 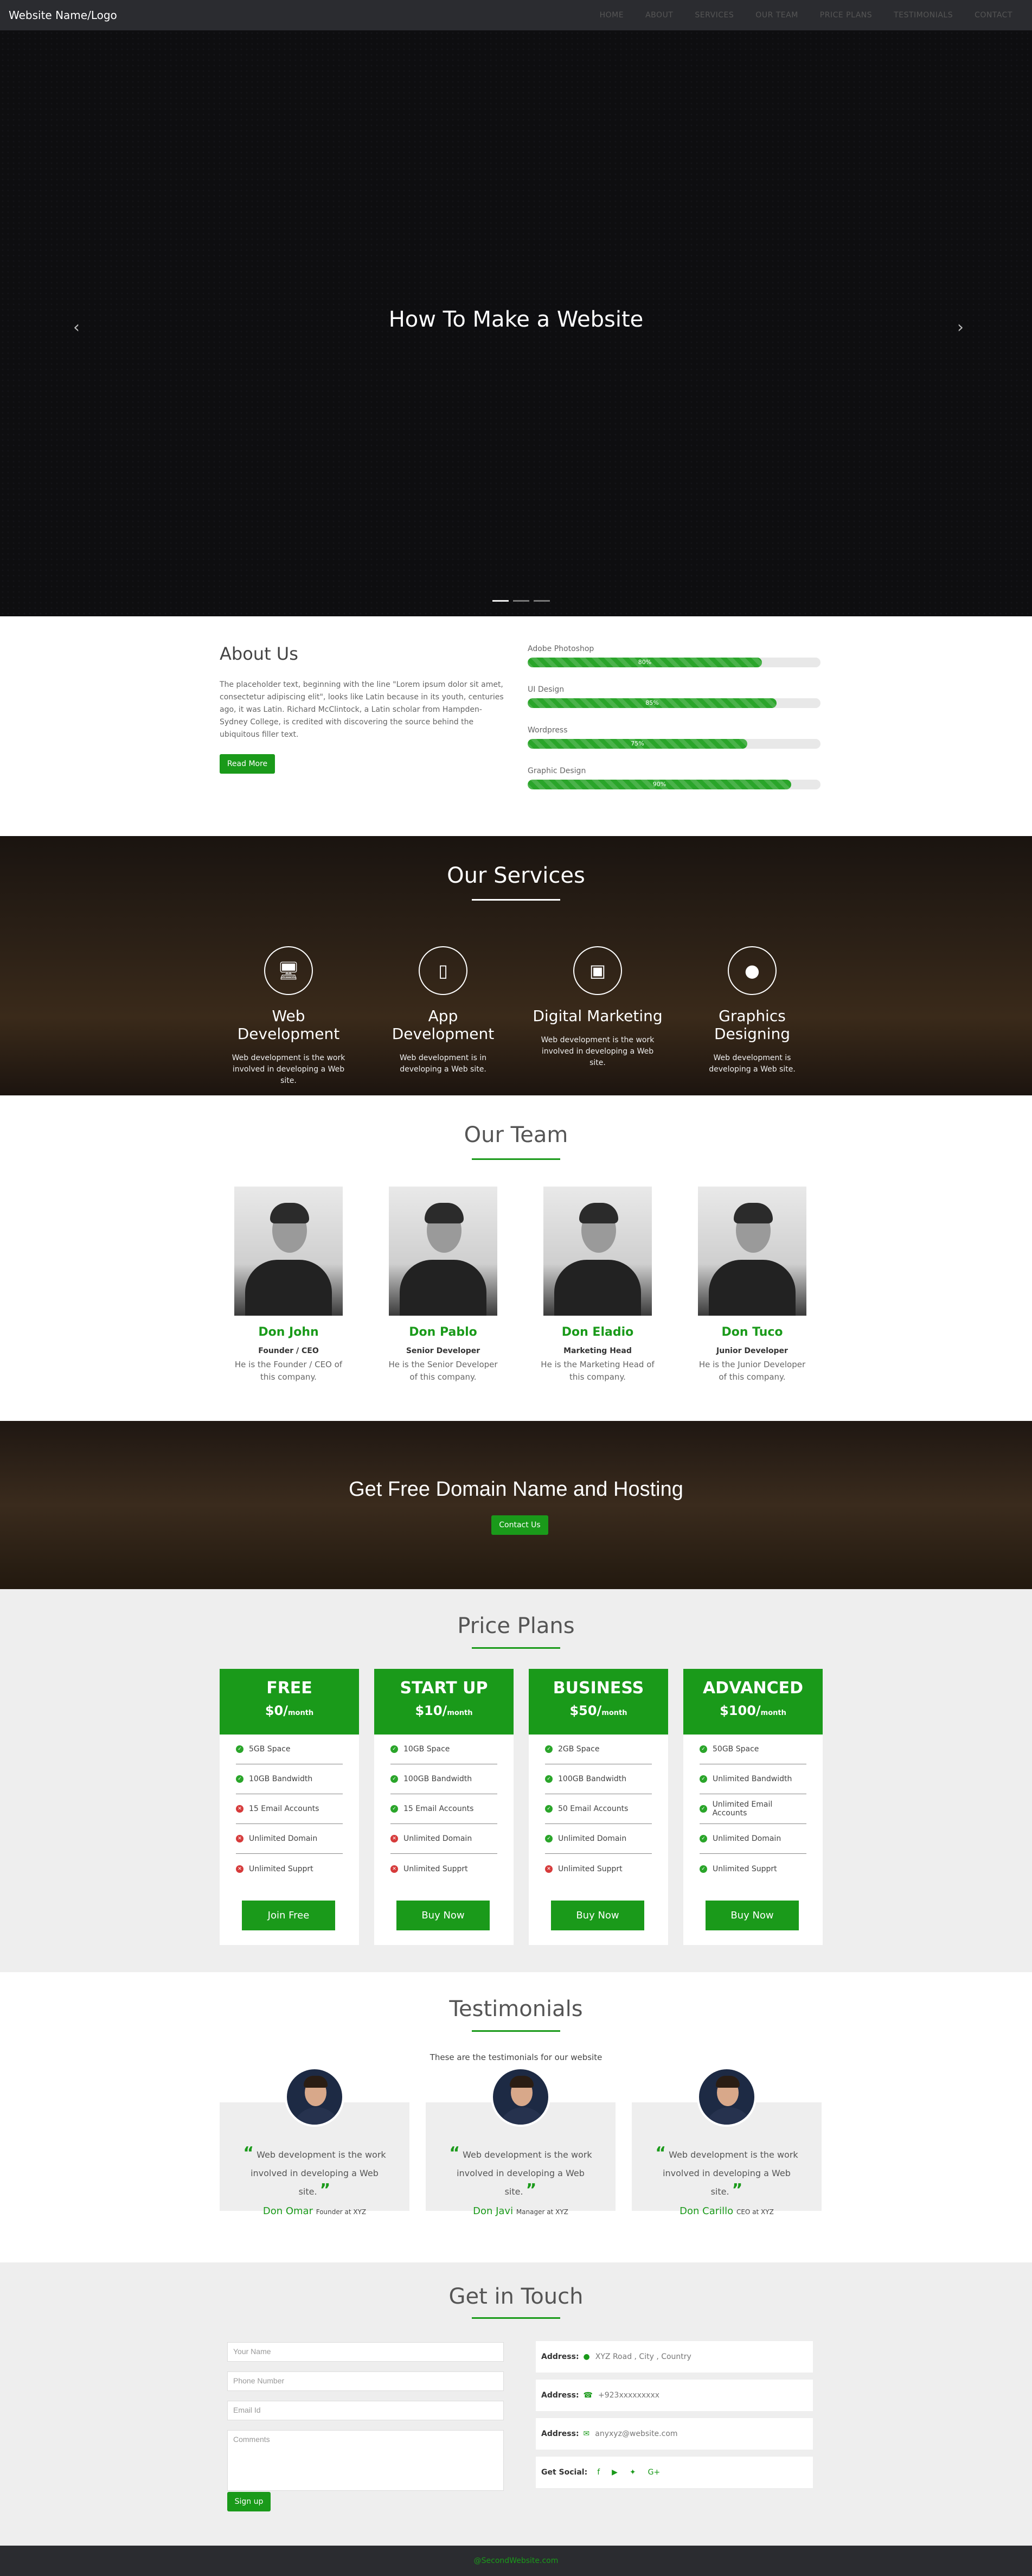 I want to click on skill-photoshop: Adobe Photoshop 80%, so click(x=674, y=656).